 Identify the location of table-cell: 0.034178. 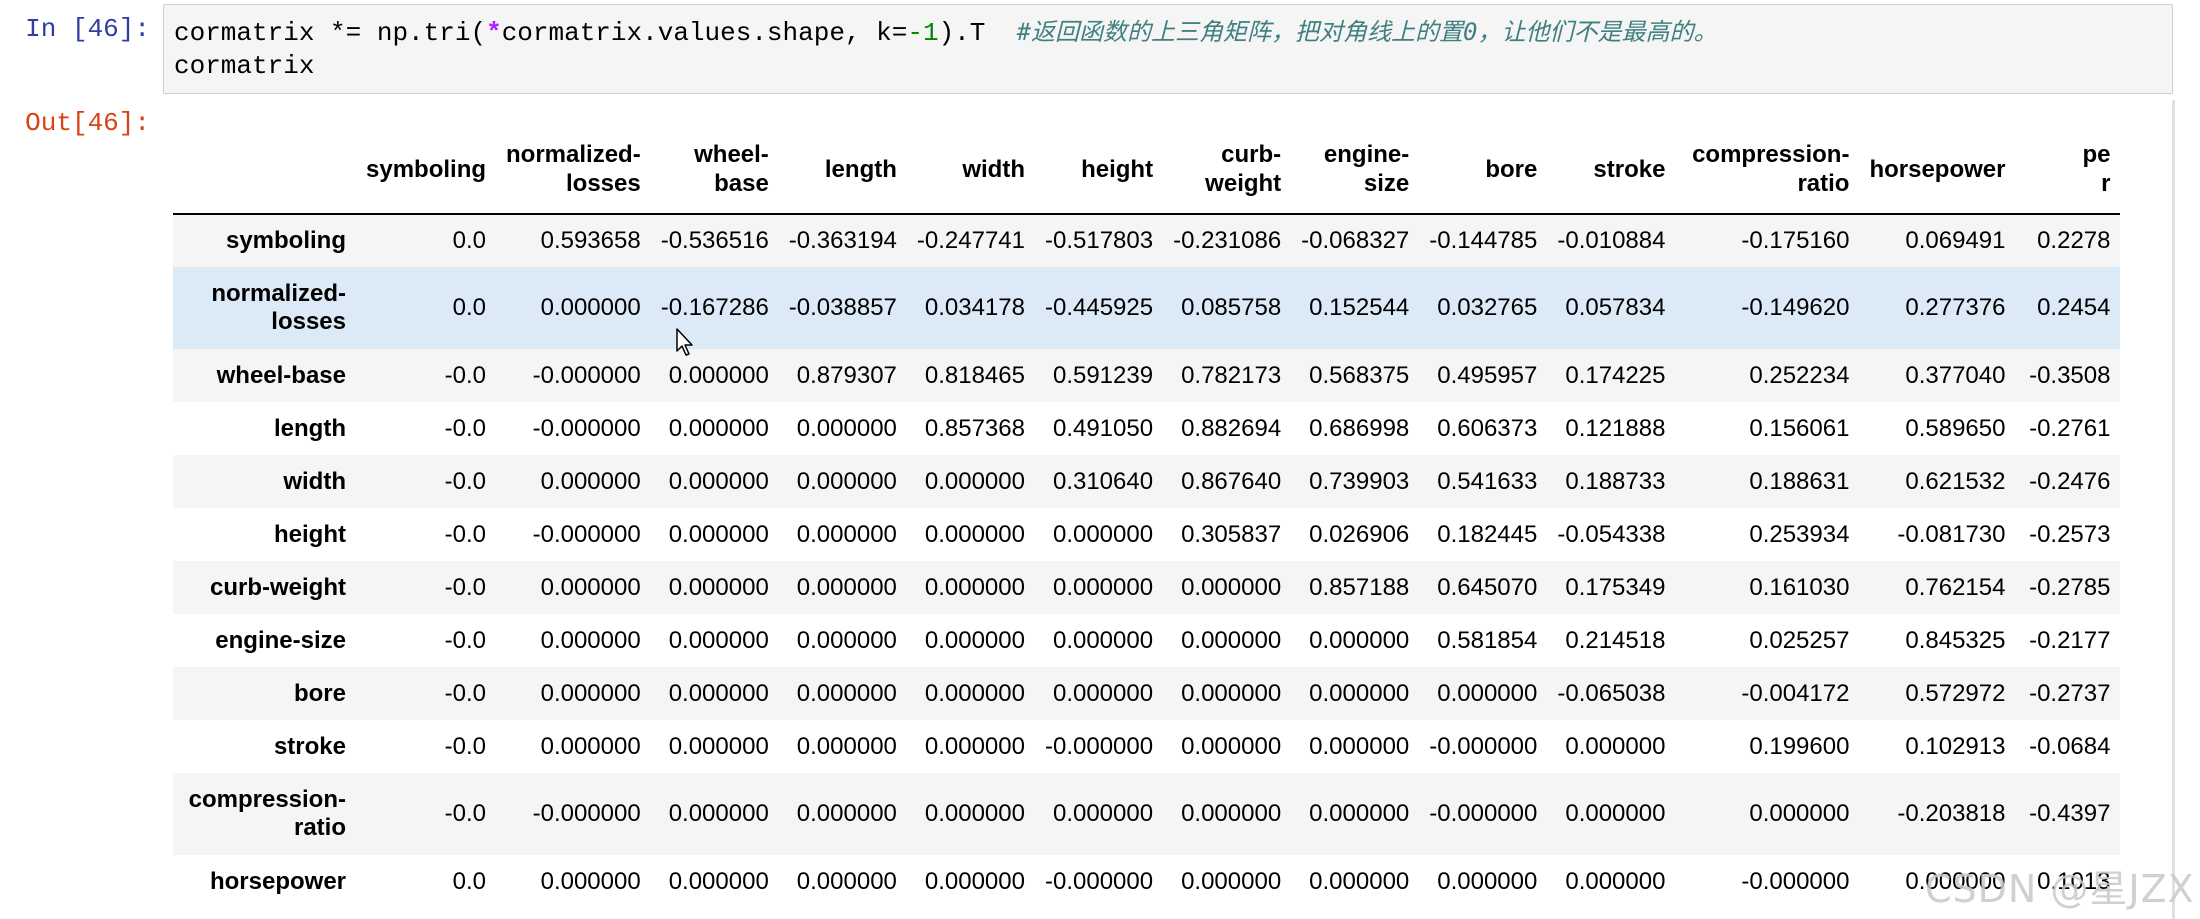
(974, 307).